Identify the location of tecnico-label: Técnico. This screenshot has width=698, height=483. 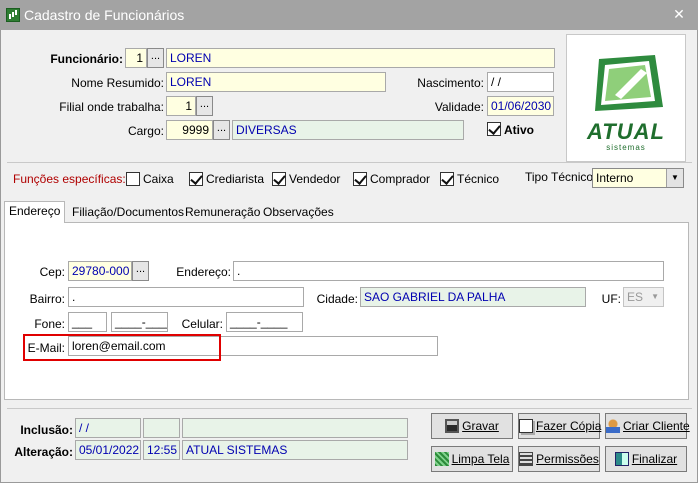
(478, 179).